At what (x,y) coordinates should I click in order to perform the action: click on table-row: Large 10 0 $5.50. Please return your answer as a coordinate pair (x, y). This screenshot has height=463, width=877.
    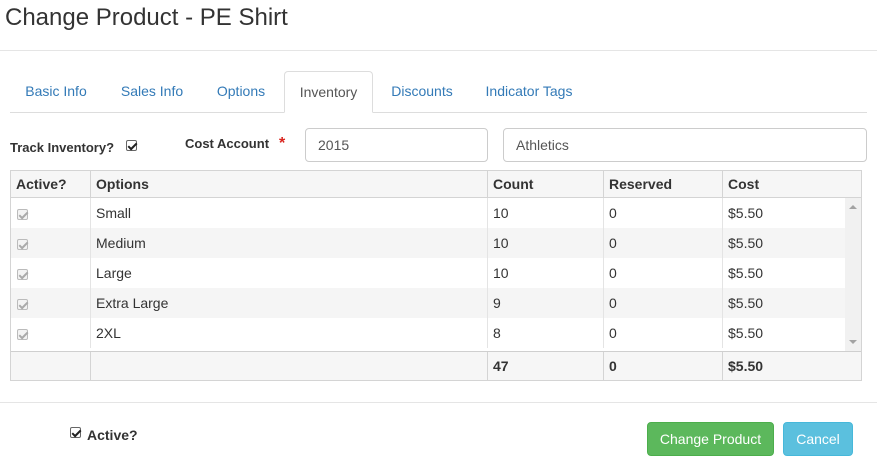
    Looking at the image, I should click on (428, 273).